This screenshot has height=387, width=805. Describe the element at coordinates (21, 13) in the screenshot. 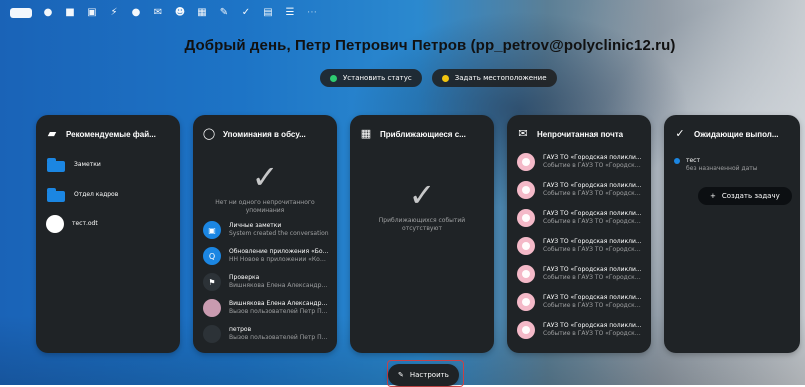

I see `app-logo` at that location.